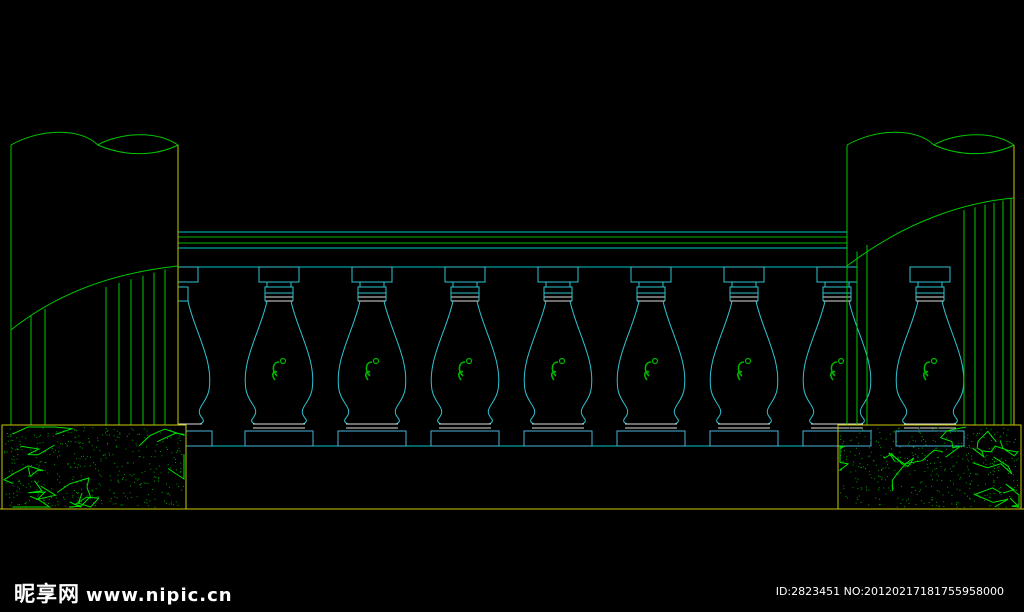 This screenshot has height=612, width=1024. I want to click on pillar-wavy-top-back, so click(138, 140).